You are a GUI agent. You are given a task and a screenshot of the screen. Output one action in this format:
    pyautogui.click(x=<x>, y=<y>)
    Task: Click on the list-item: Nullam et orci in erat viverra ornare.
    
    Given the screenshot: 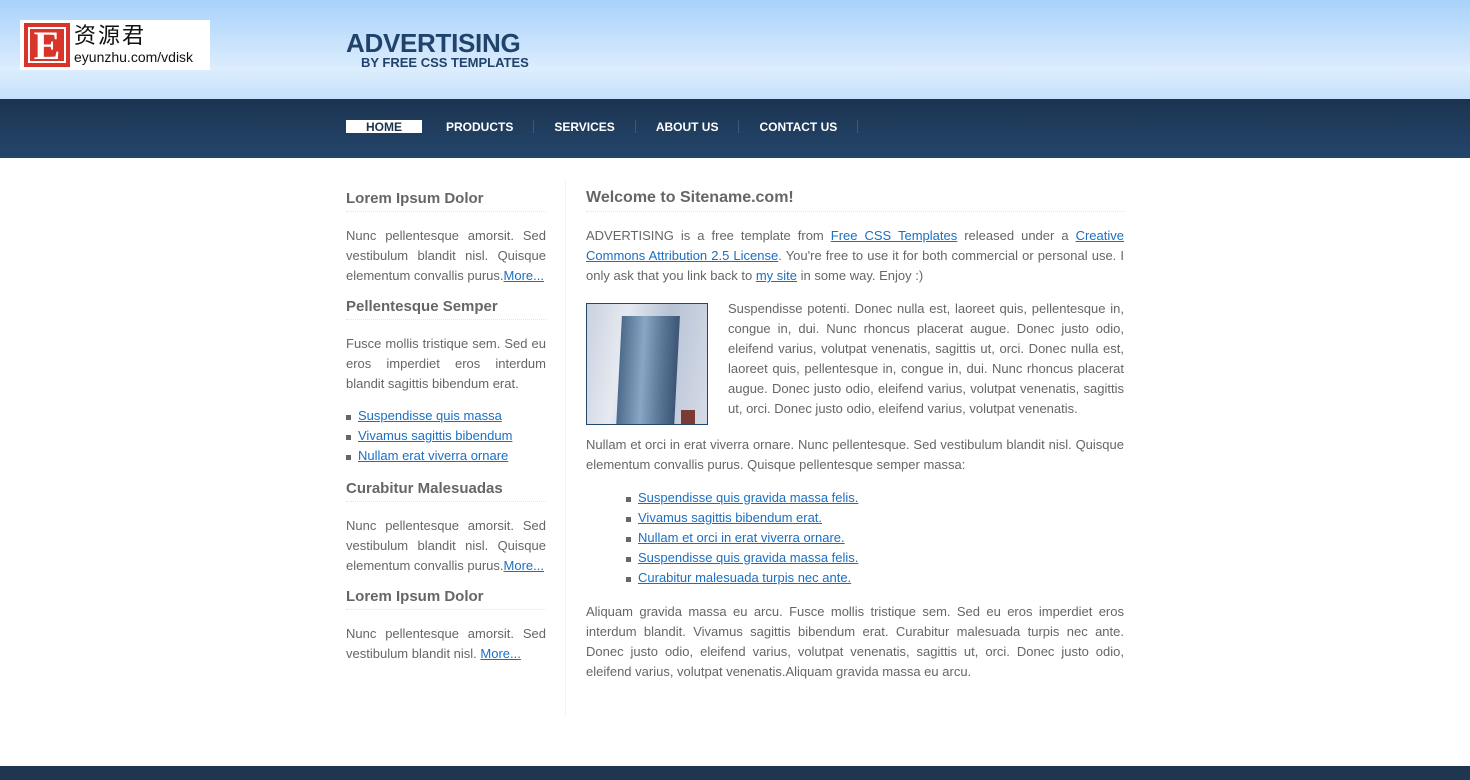 What is the action you would take?
    pyautogui.click(x=875, y=538)
    